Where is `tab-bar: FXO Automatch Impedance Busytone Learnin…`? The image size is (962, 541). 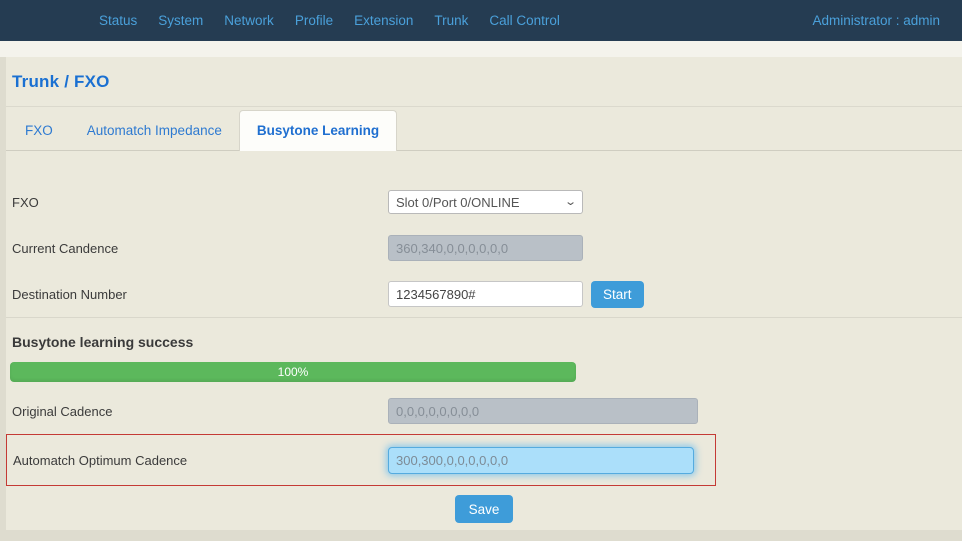 tab-bar: FXO Automatch Impedance Busytone Learnin… is located at coordinates (484, 129).